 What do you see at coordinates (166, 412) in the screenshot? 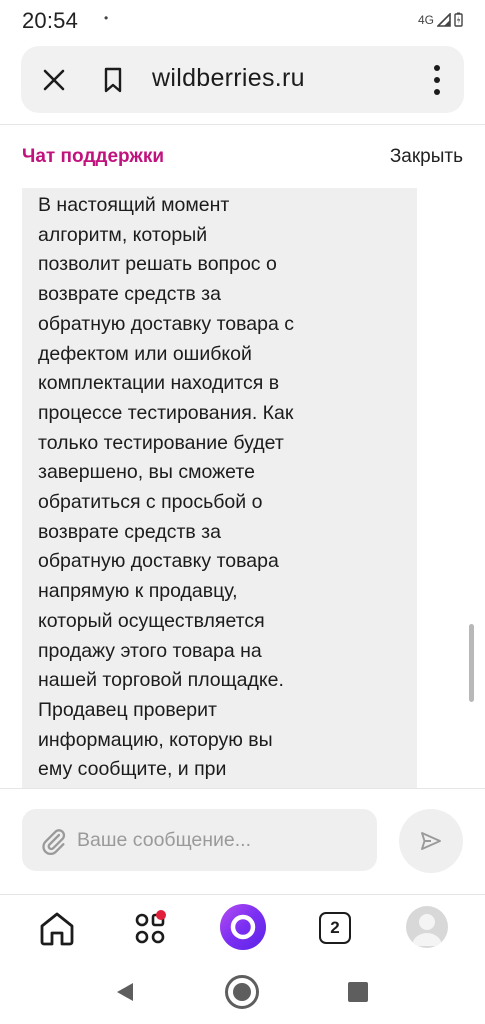
I see `message-line: процессе тестирования. Как` at bounding box center [166, 412].